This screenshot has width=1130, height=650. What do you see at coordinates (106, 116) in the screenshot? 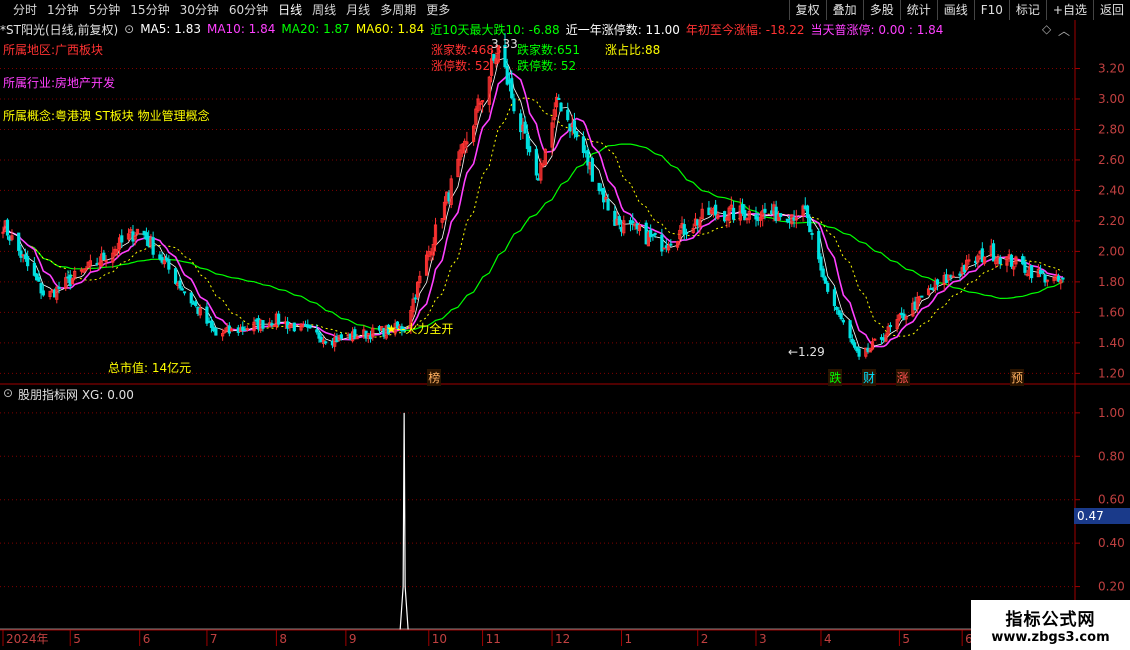
I see `concept-note: 所属概念:粤港澳 ST板块 物业管理概念` at bounding box center [106, 116].